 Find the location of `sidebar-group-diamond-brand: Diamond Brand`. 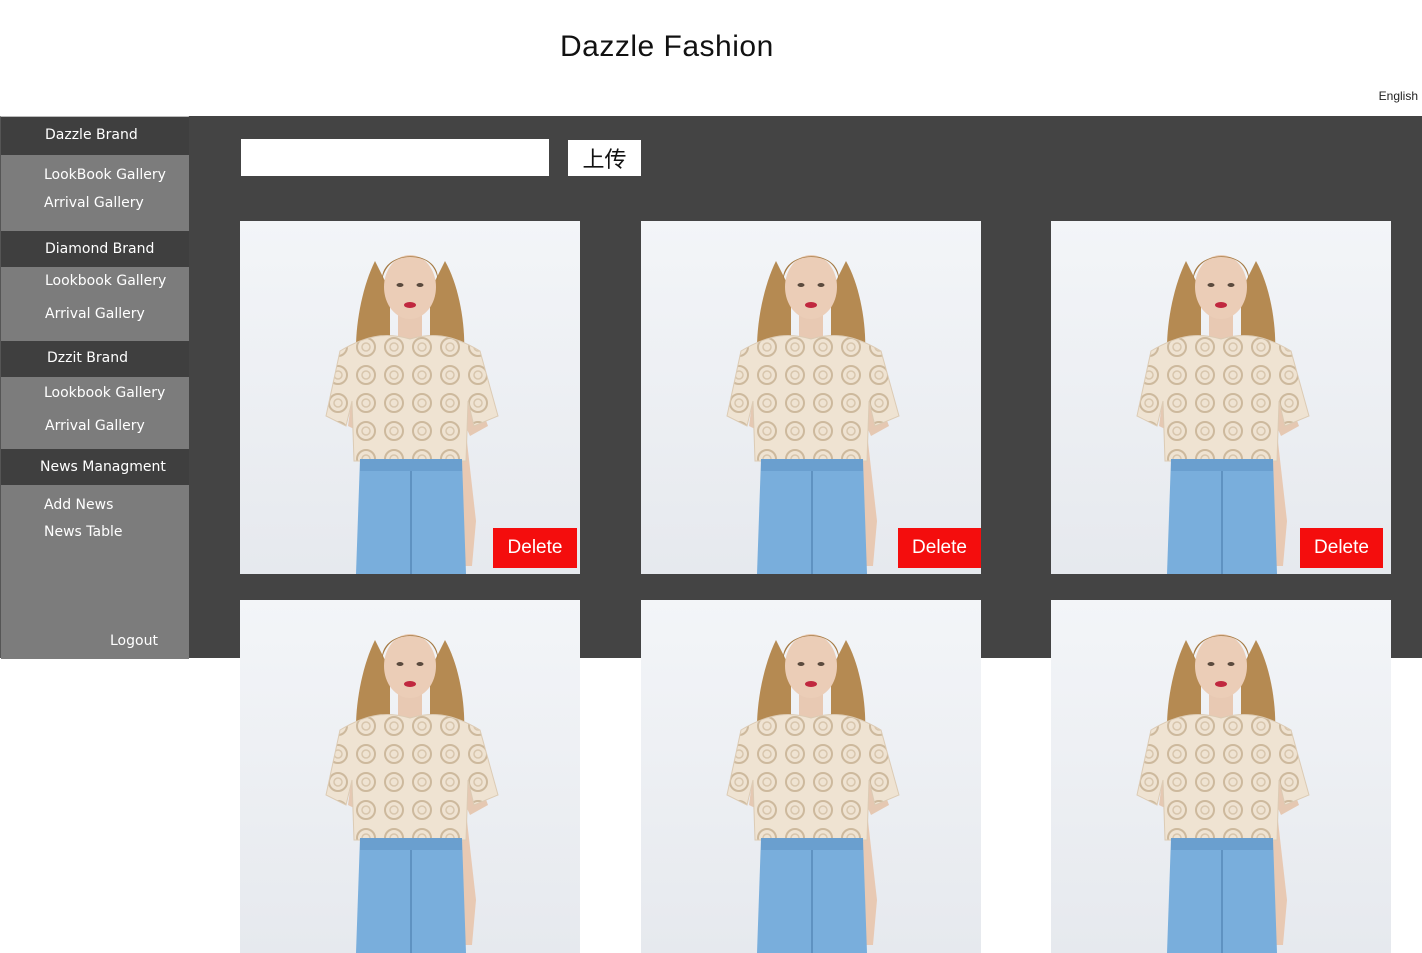

sidebar-group-diamond-brand: Diamond Brand is located at coordinates (95, 249).